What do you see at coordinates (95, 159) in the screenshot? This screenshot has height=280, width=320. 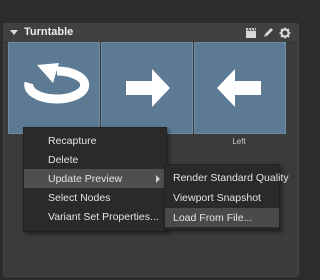 I see `menu-item-delete: Delete` at bounding box center [95, 159].